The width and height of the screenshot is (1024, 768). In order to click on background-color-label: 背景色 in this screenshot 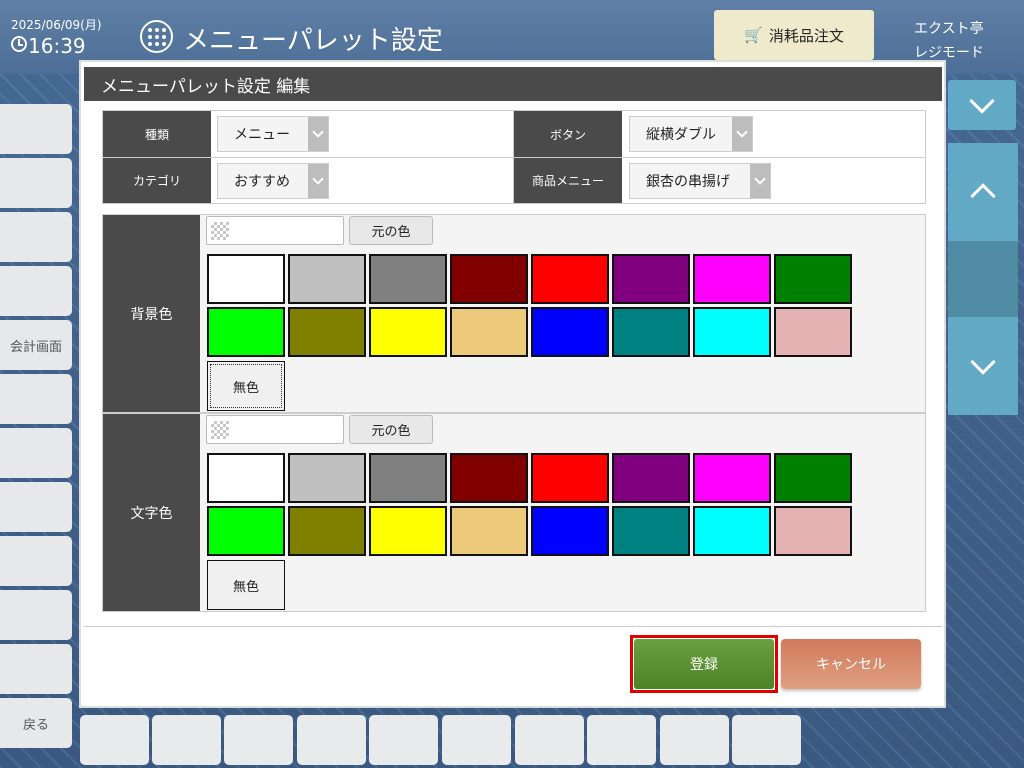, I will do `click(151, 313)`.